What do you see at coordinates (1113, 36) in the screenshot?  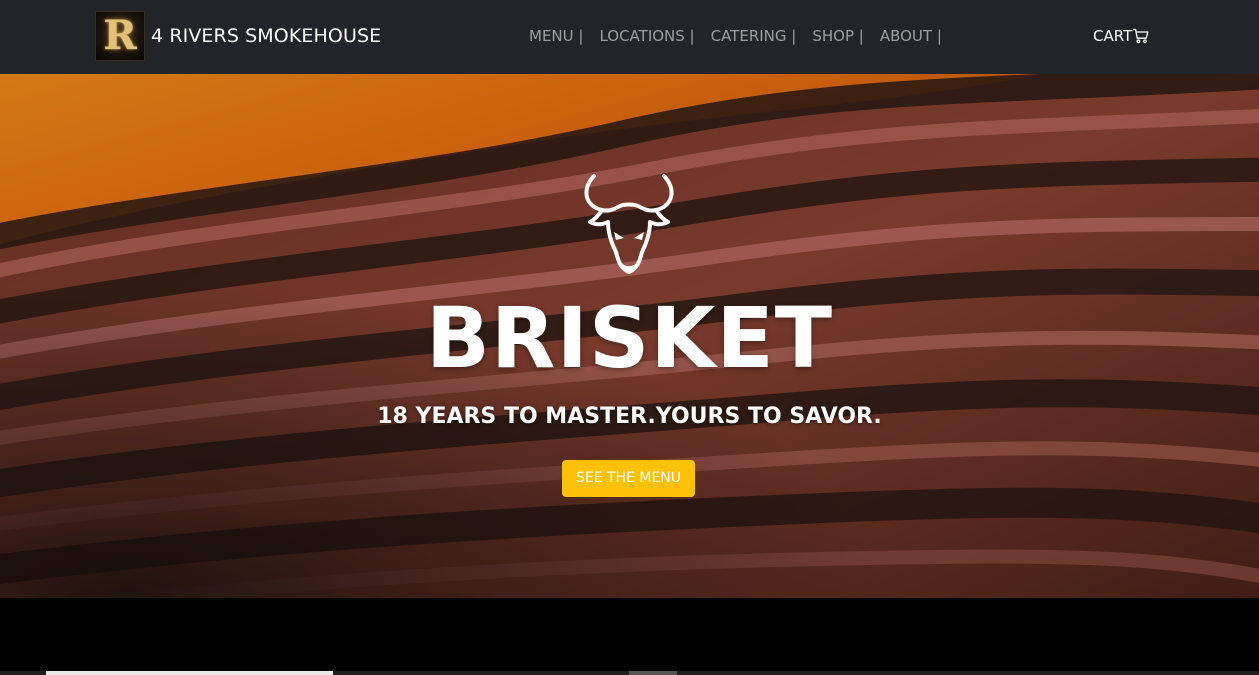 I see `cart-label: CART` at bounding box center [1113, 36].